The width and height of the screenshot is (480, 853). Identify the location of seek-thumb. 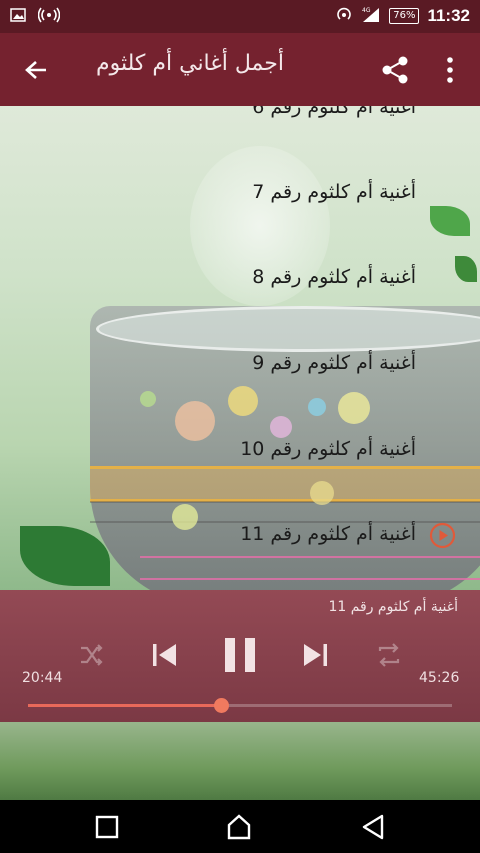
(222, 705).